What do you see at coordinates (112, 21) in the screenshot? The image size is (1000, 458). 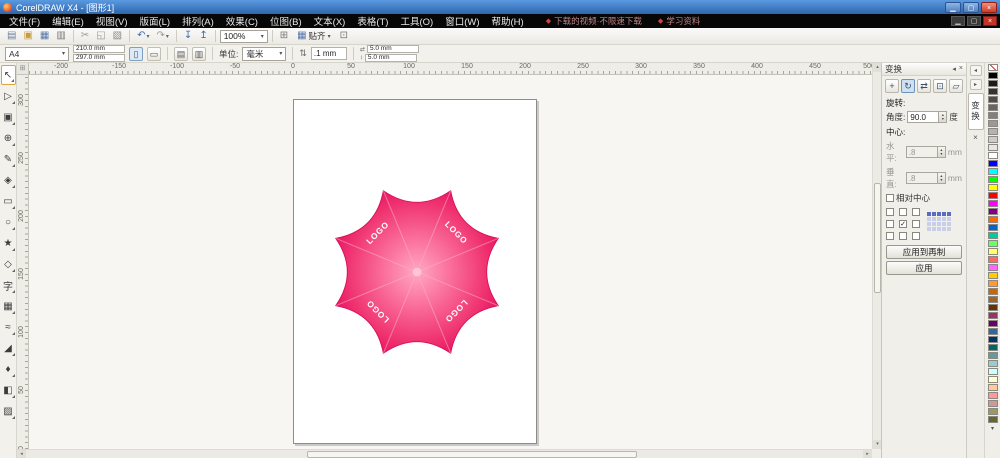 I see `menu-item-2: 视图(V)` at bounding box center [112, 21].